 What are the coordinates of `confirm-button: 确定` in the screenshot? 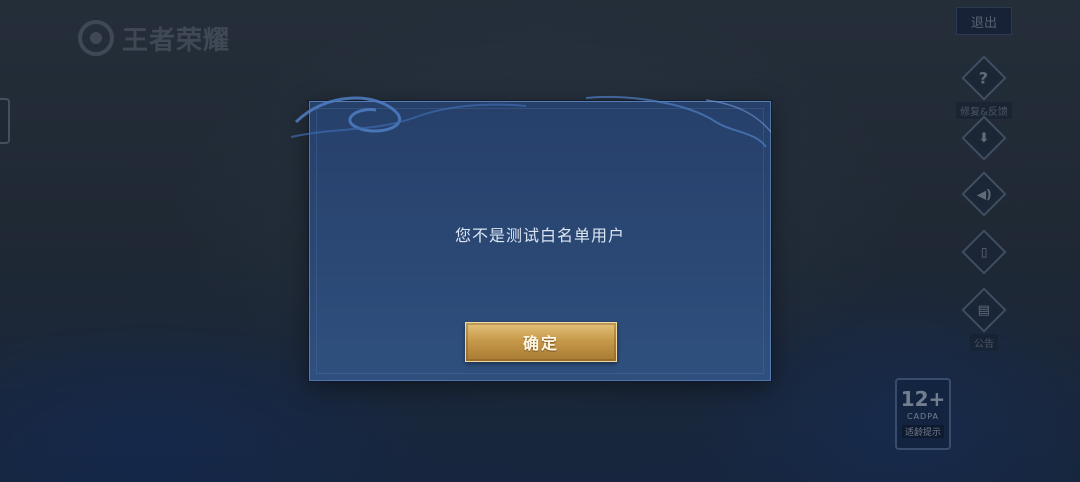 It's located at (541, 342).